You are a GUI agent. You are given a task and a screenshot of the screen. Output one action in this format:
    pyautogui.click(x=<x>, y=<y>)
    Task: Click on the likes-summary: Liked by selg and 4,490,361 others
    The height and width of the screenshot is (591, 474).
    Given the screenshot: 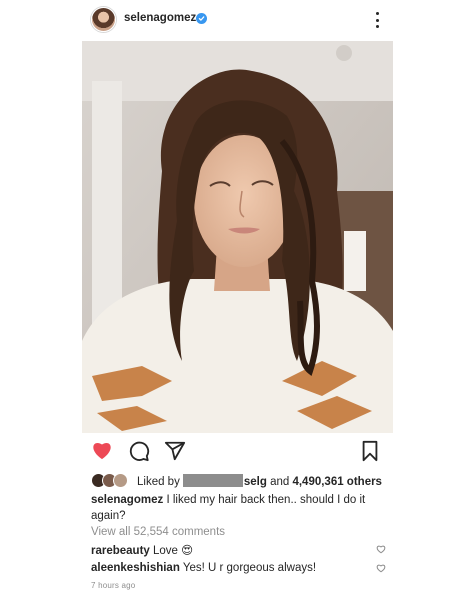 What is the action you would take?
    pyautogui.click(x=241, y=481)
    